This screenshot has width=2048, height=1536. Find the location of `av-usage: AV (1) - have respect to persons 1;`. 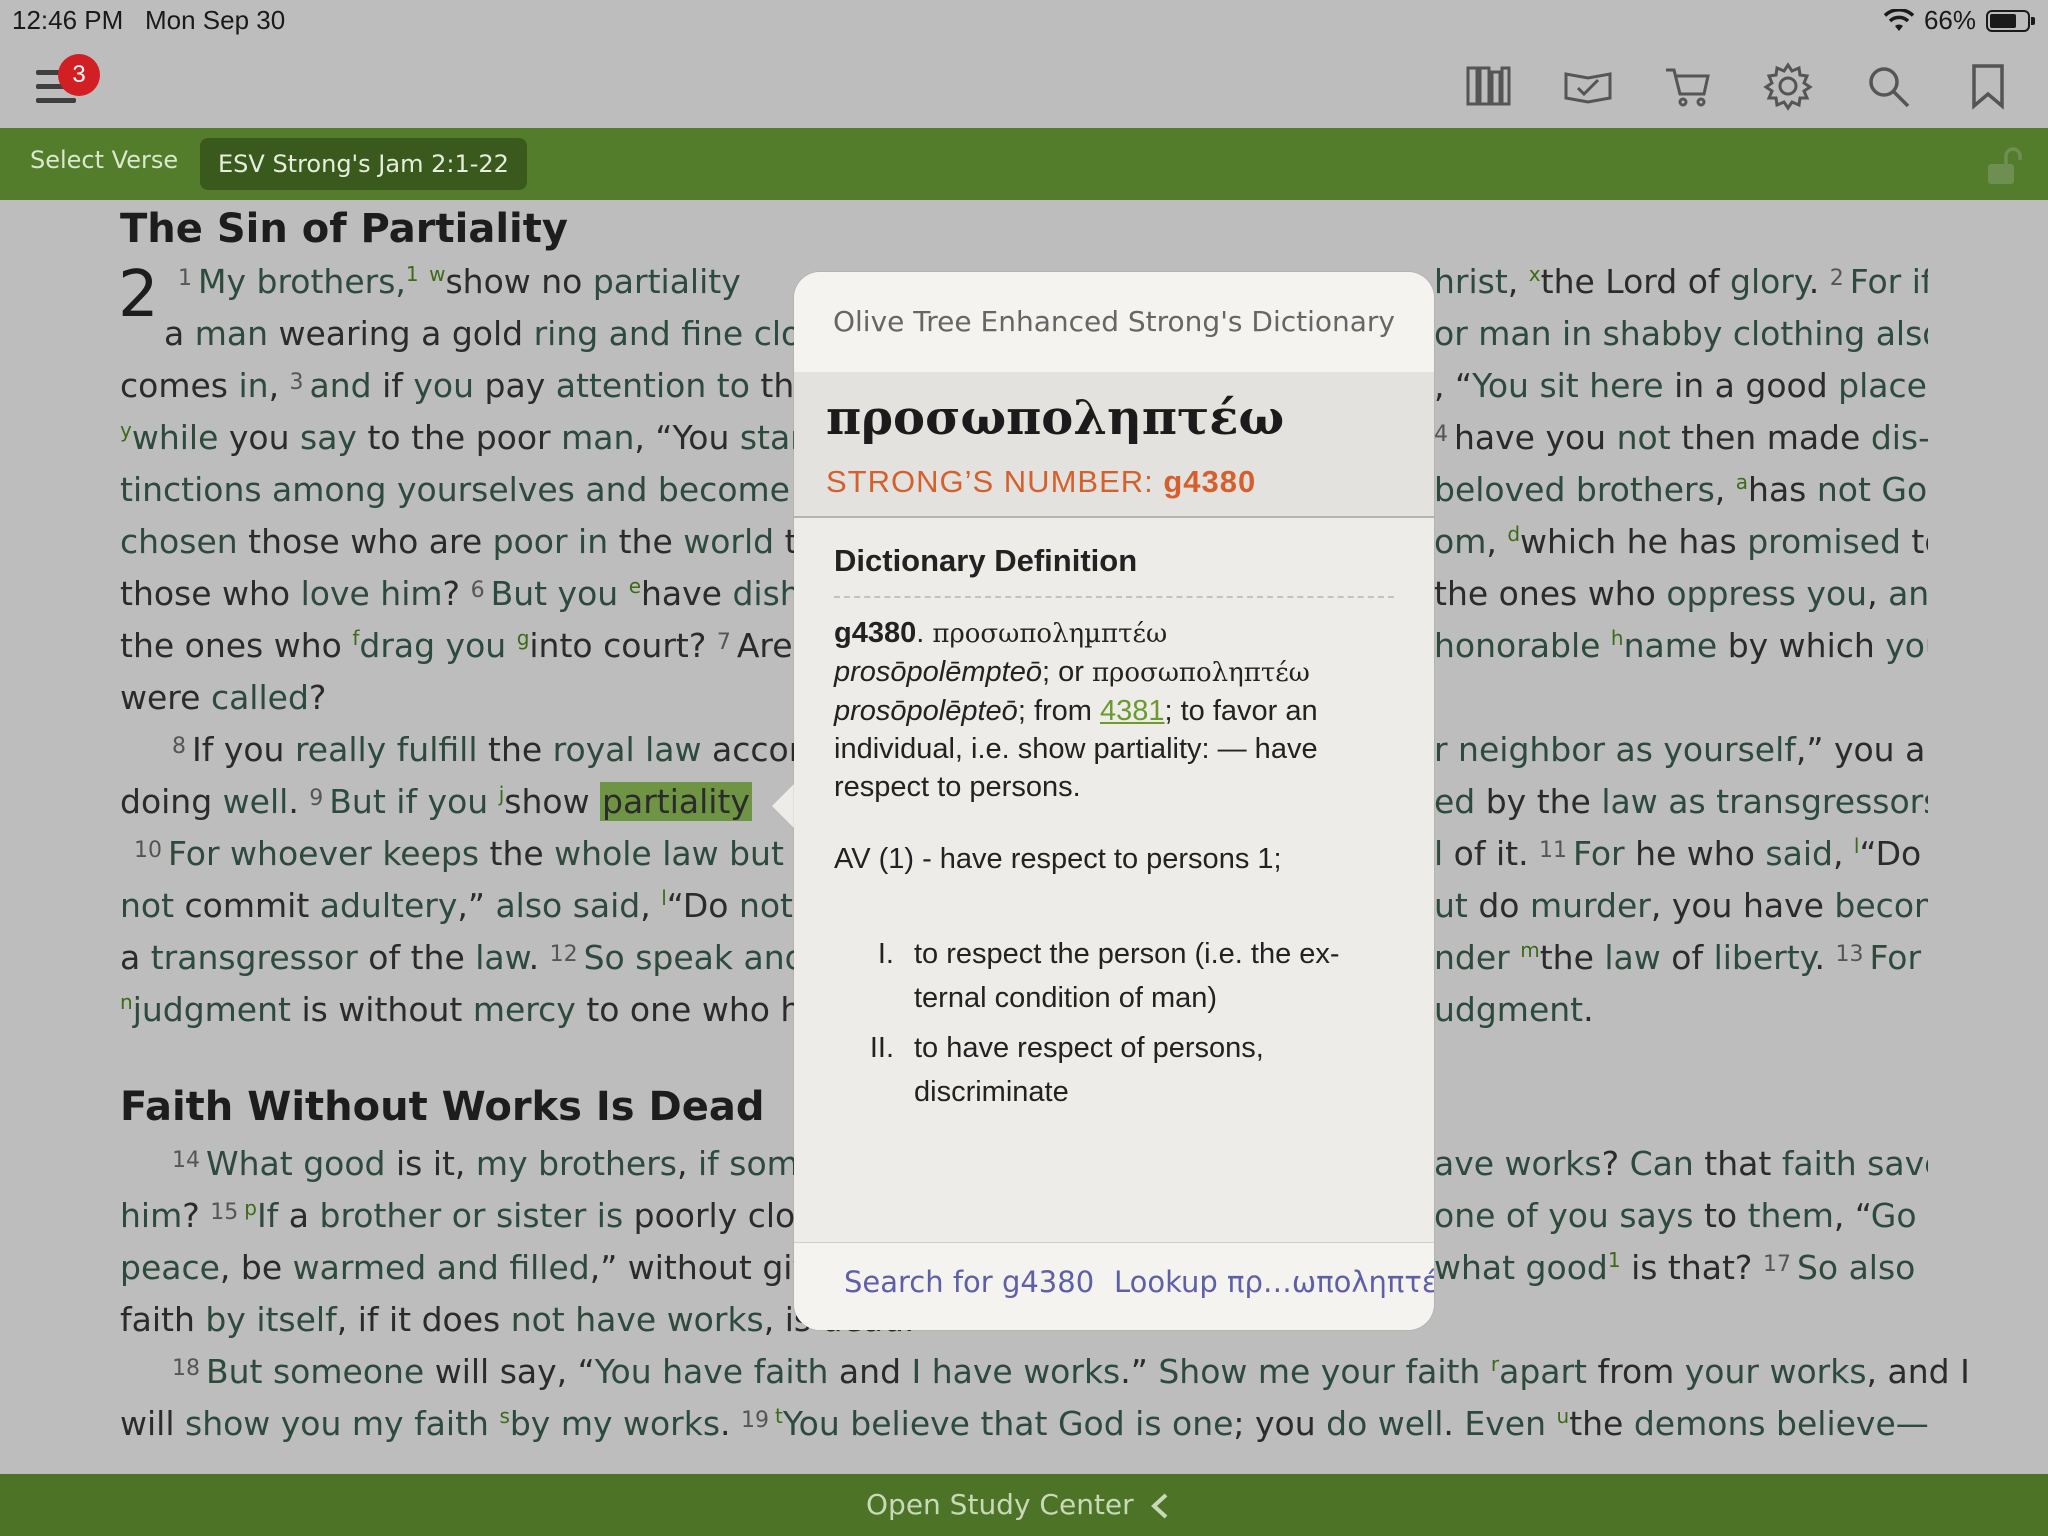

av-usage: AV (1) - have respect to persons 1; is located at coordinates (1058, 859).